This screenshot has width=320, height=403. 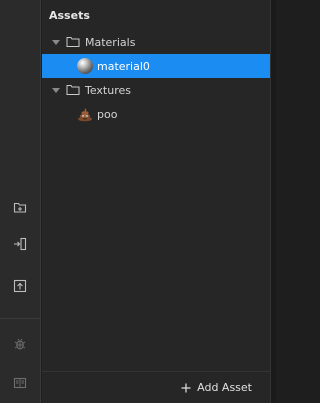 I want to click on material-sphere-icon, so click(x=85, y=66).